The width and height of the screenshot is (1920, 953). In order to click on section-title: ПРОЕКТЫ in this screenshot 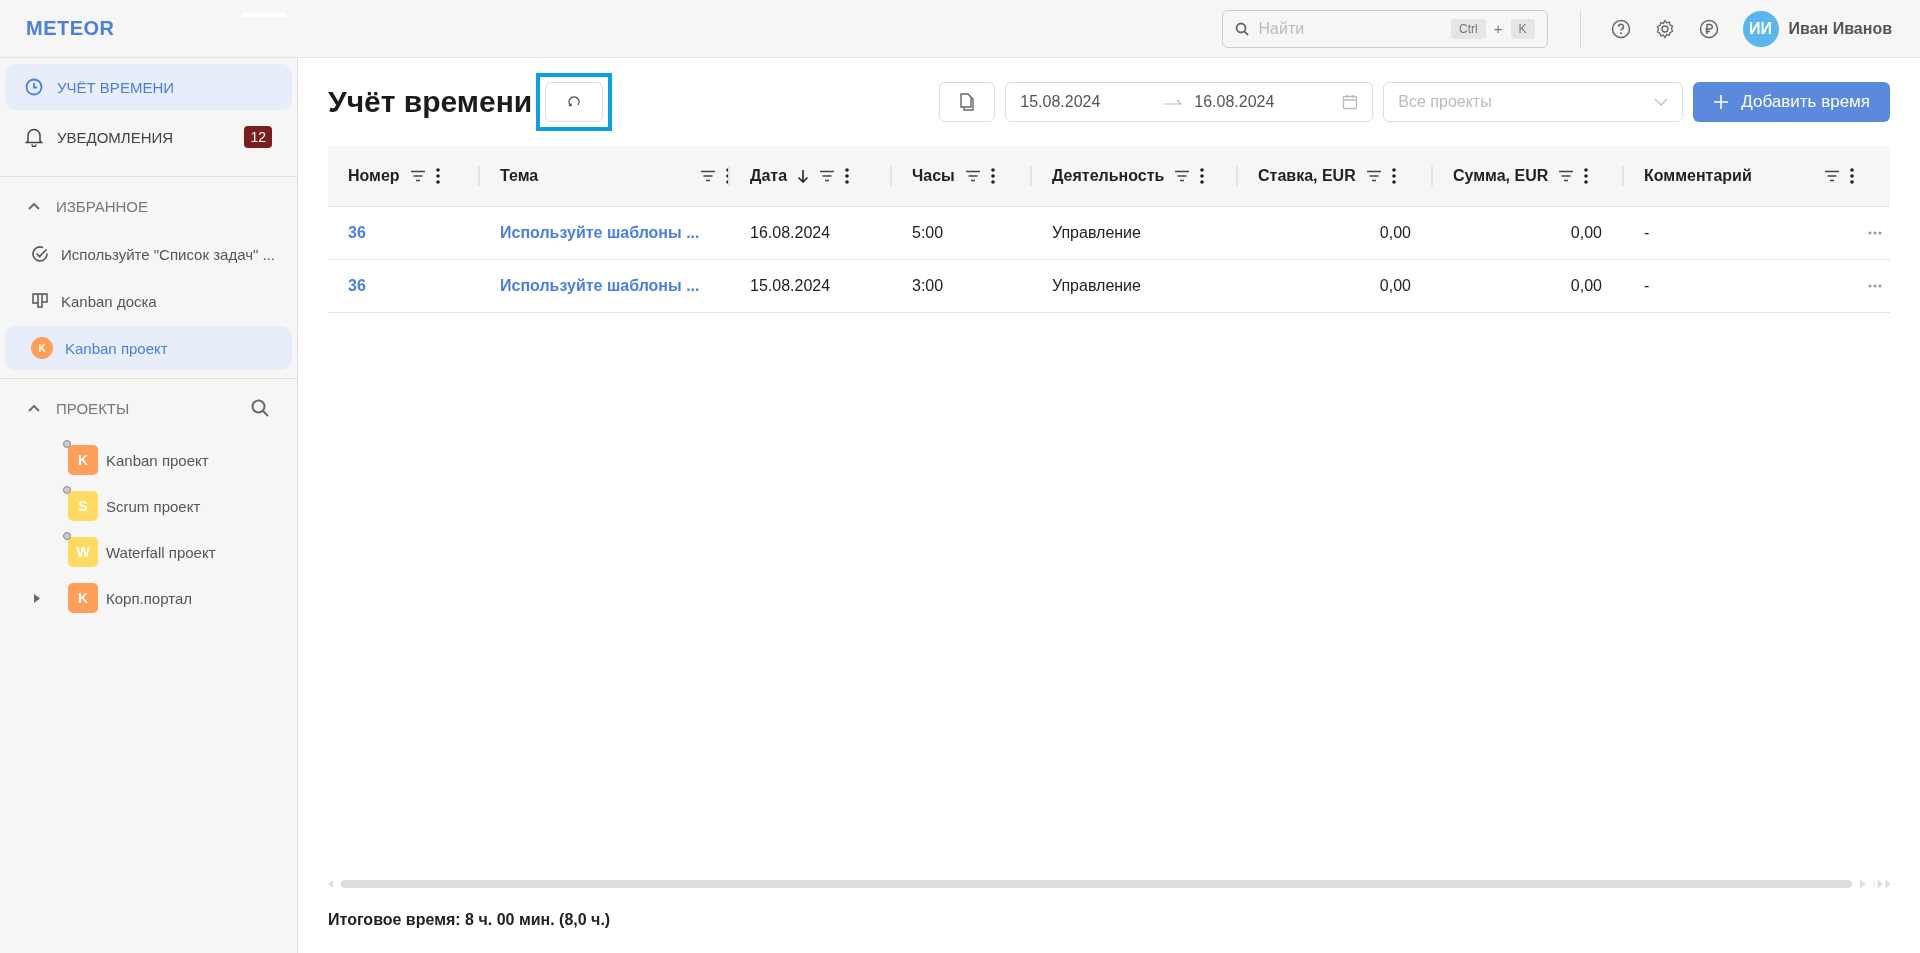, I will do `click(93, 408)`.